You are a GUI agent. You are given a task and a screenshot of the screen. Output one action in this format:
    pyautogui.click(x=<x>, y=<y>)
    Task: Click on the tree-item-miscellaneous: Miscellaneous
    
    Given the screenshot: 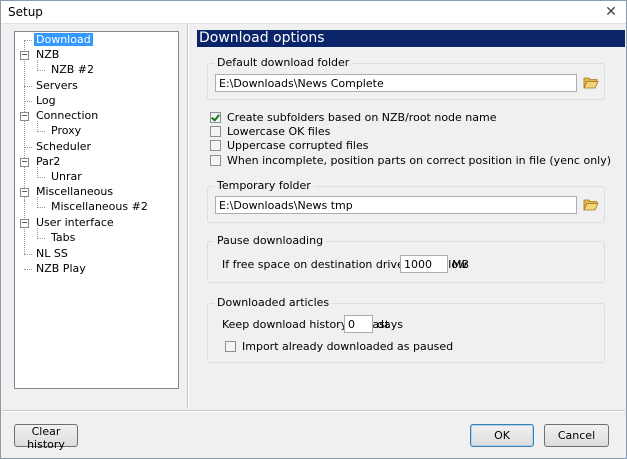 What is the action you would take?
    pyautogui.click(x=74, y=192)
    